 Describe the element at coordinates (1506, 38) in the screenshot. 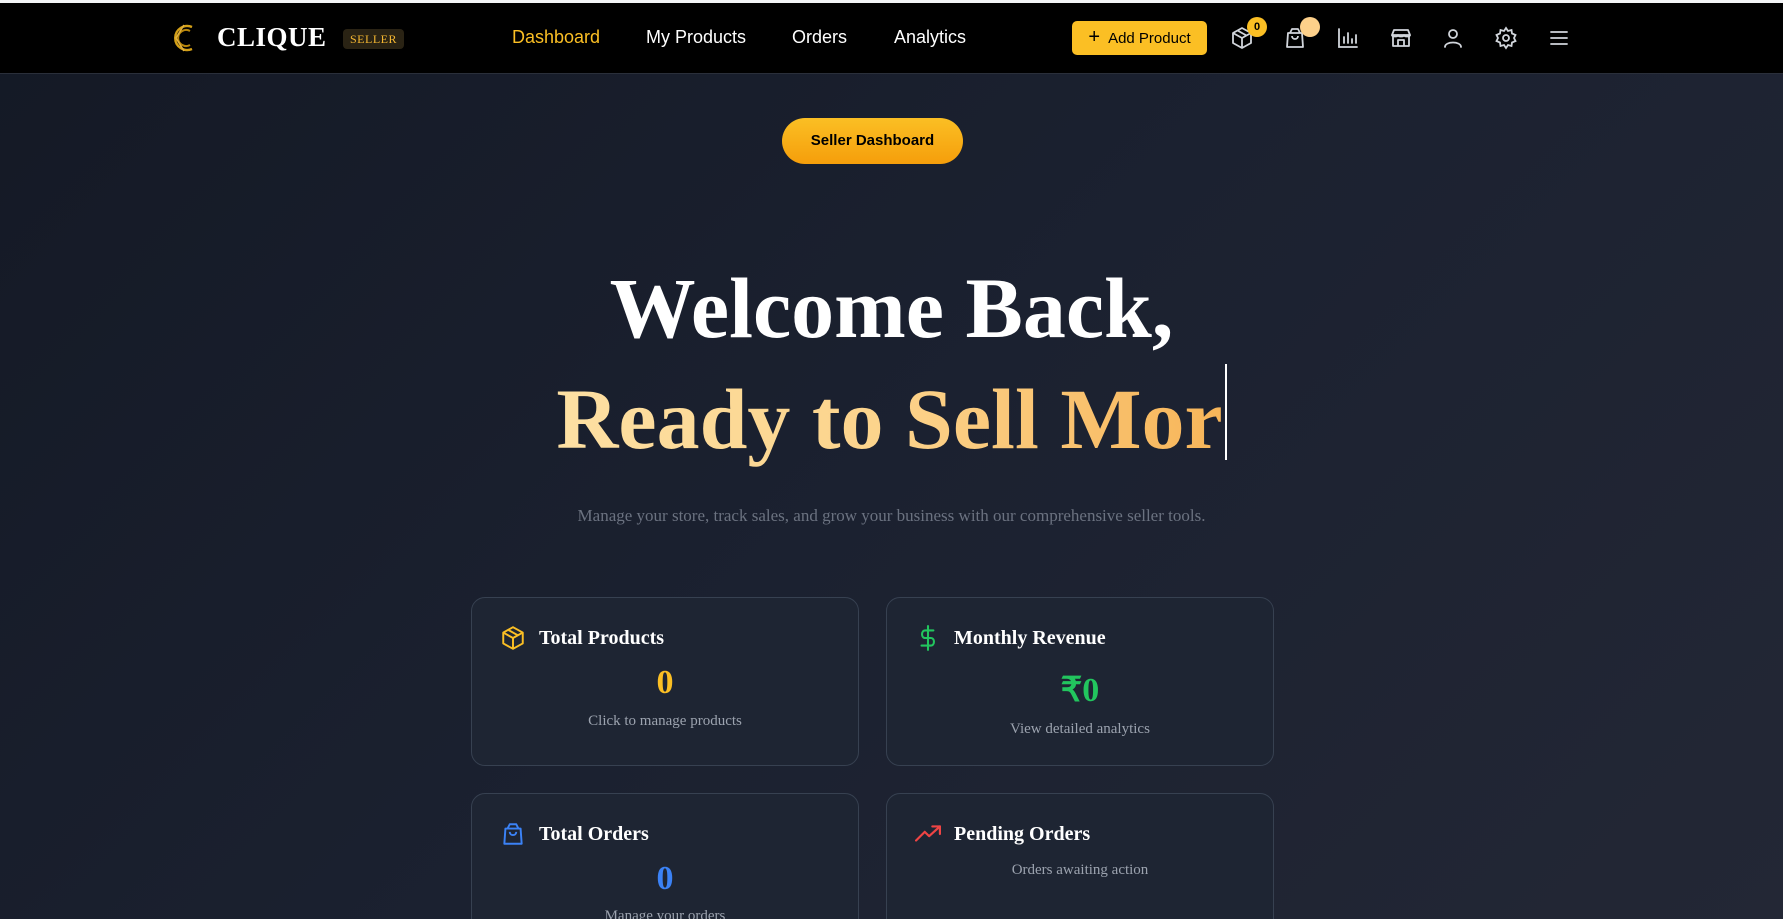

I see `settings-icon` at that location.